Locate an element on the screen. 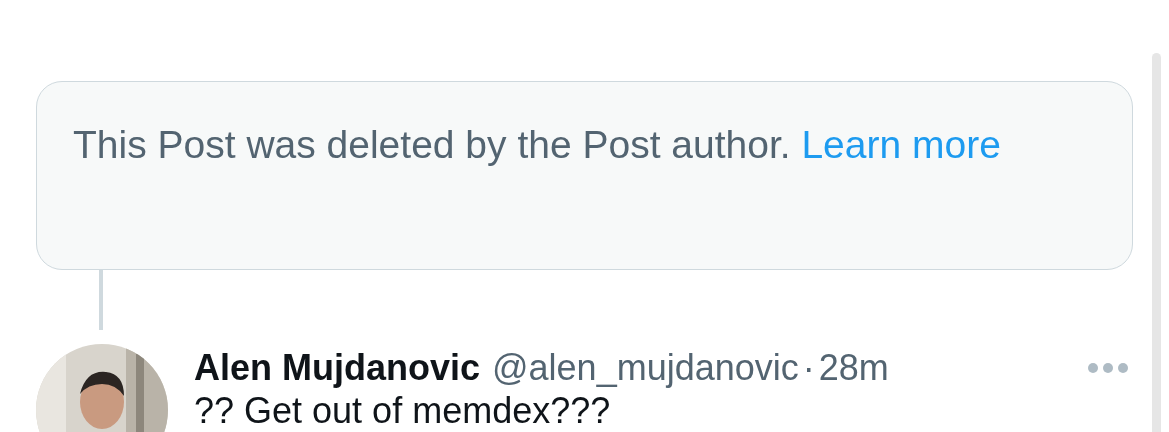 The width and height of the screenshot is (1169, 432). reply-text: ?? Get out of memdex??? is located at coordinates (403, 411).